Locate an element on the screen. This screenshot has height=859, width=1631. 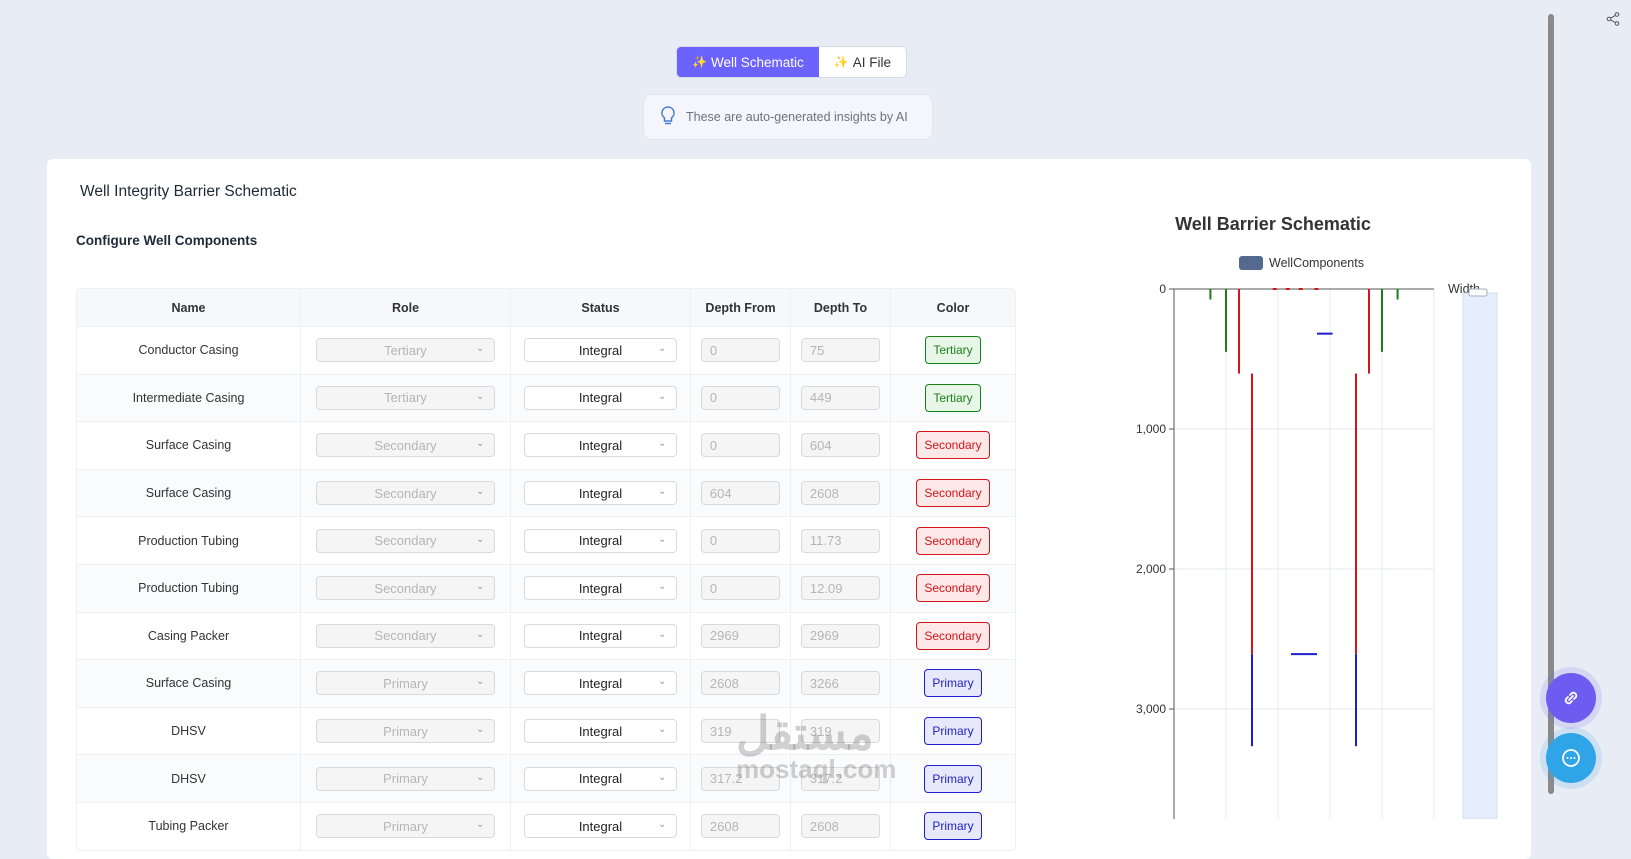
sparkle-icon: ✨ is located at coordinates (699, 62).